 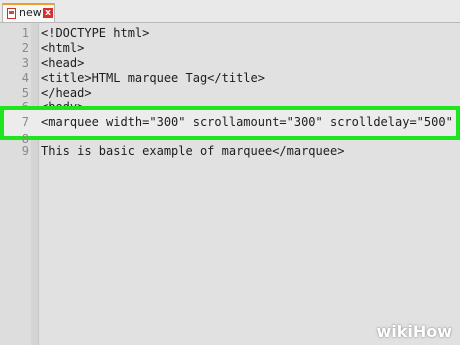 I want to click on line-number: 5, so click(x=25, y=93).